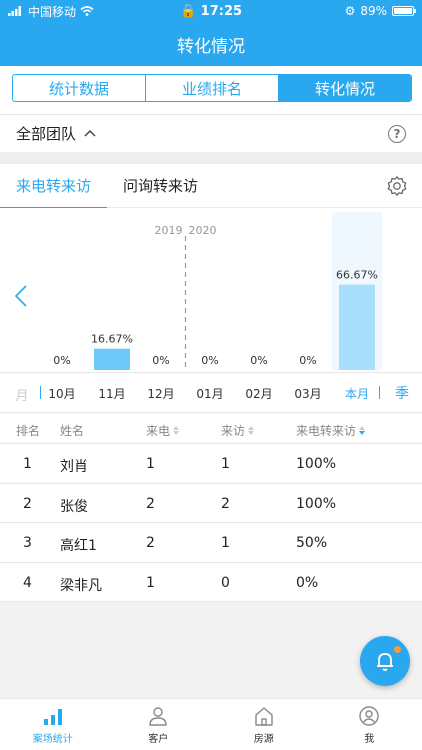 This screenshot has height=750, width=422. What do you see at coordinates (27, 464) in the screenshot?
I see `cell-rank: 1` at bounding box center [27, 464].